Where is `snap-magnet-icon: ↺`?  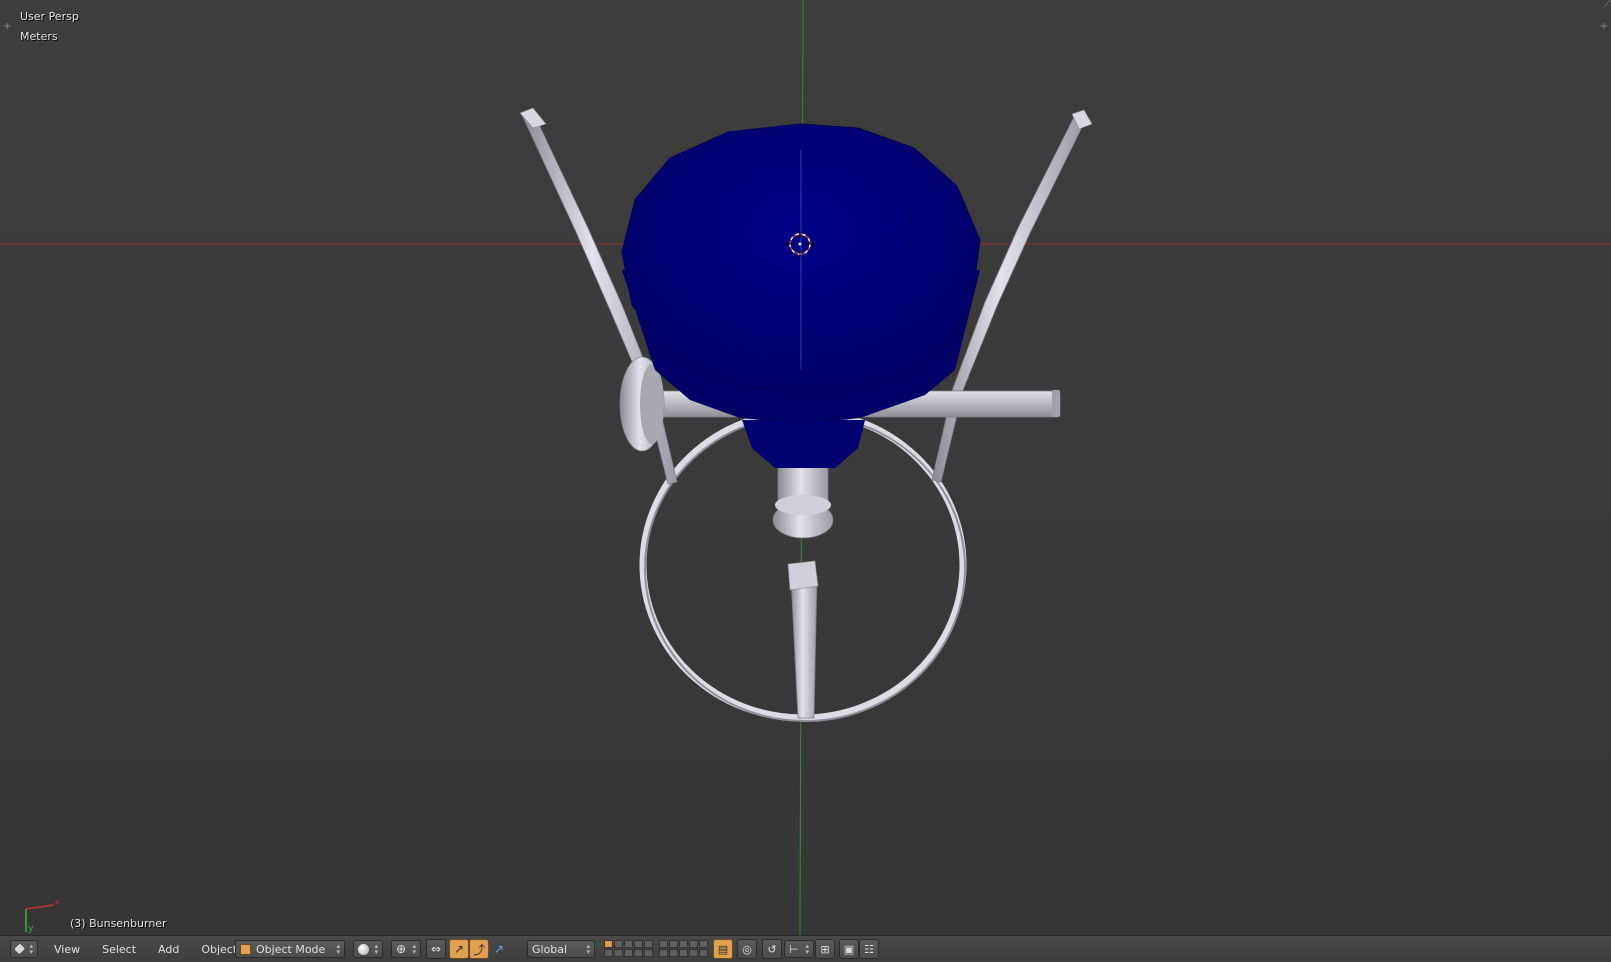
snap-magnet-icon: ↺ is located at coordinates (772, 949).